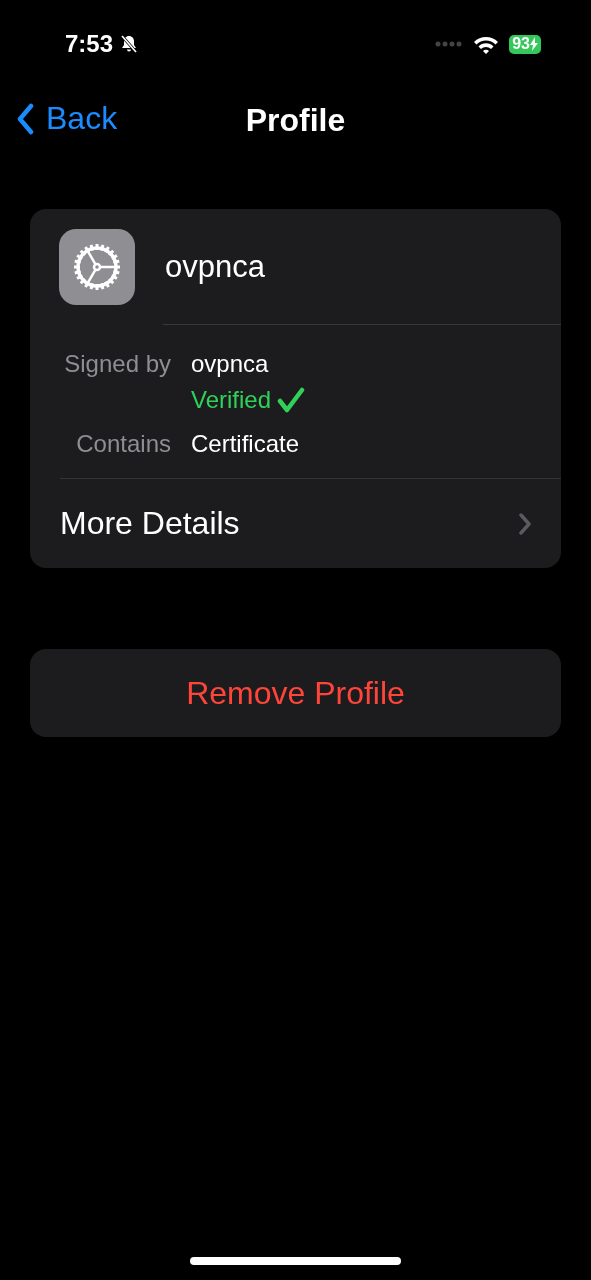 This screenshot has height=1280, width=591. What do you see at coordinates (67, 118) in the screenshot?
I see `back-link: Back` at bounding box center [67, 118].